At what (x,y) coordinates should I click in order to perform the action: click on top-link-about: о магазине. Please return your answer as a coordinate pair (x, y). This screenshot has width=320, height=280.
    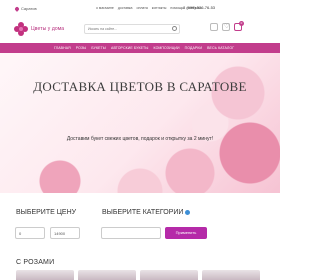
    Looking at the image, I should click on (105, 8).